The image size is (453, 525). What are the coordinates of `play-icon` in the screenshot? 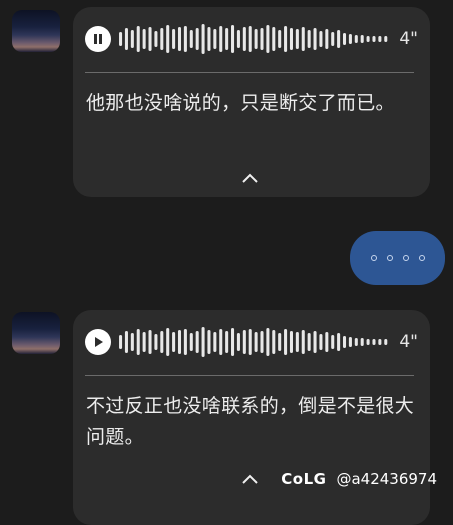 It's located at (99, 342).